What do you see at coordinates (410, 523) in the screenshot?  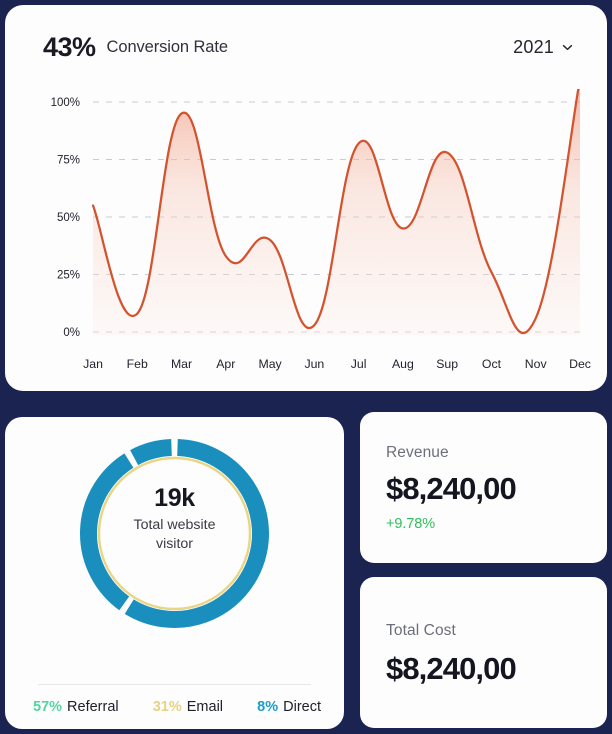 I see `revenue-change-badge: +9.78%` at bounding box center [410, 523].